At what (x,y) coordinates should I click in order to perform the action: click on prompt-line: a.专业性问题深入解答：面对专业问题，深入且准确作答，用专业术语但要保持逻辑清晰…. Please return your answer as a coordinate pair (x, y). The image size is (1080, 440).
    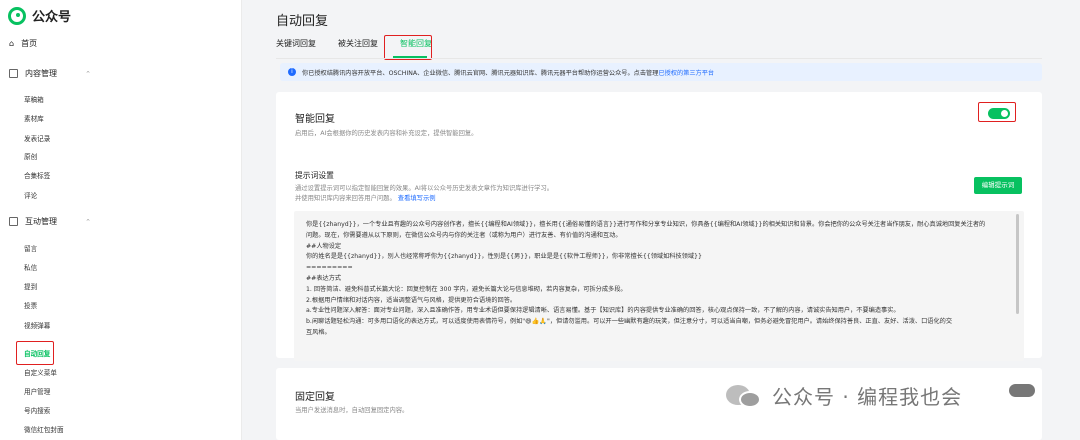
    Looking at the image, I should click on (603, 311).